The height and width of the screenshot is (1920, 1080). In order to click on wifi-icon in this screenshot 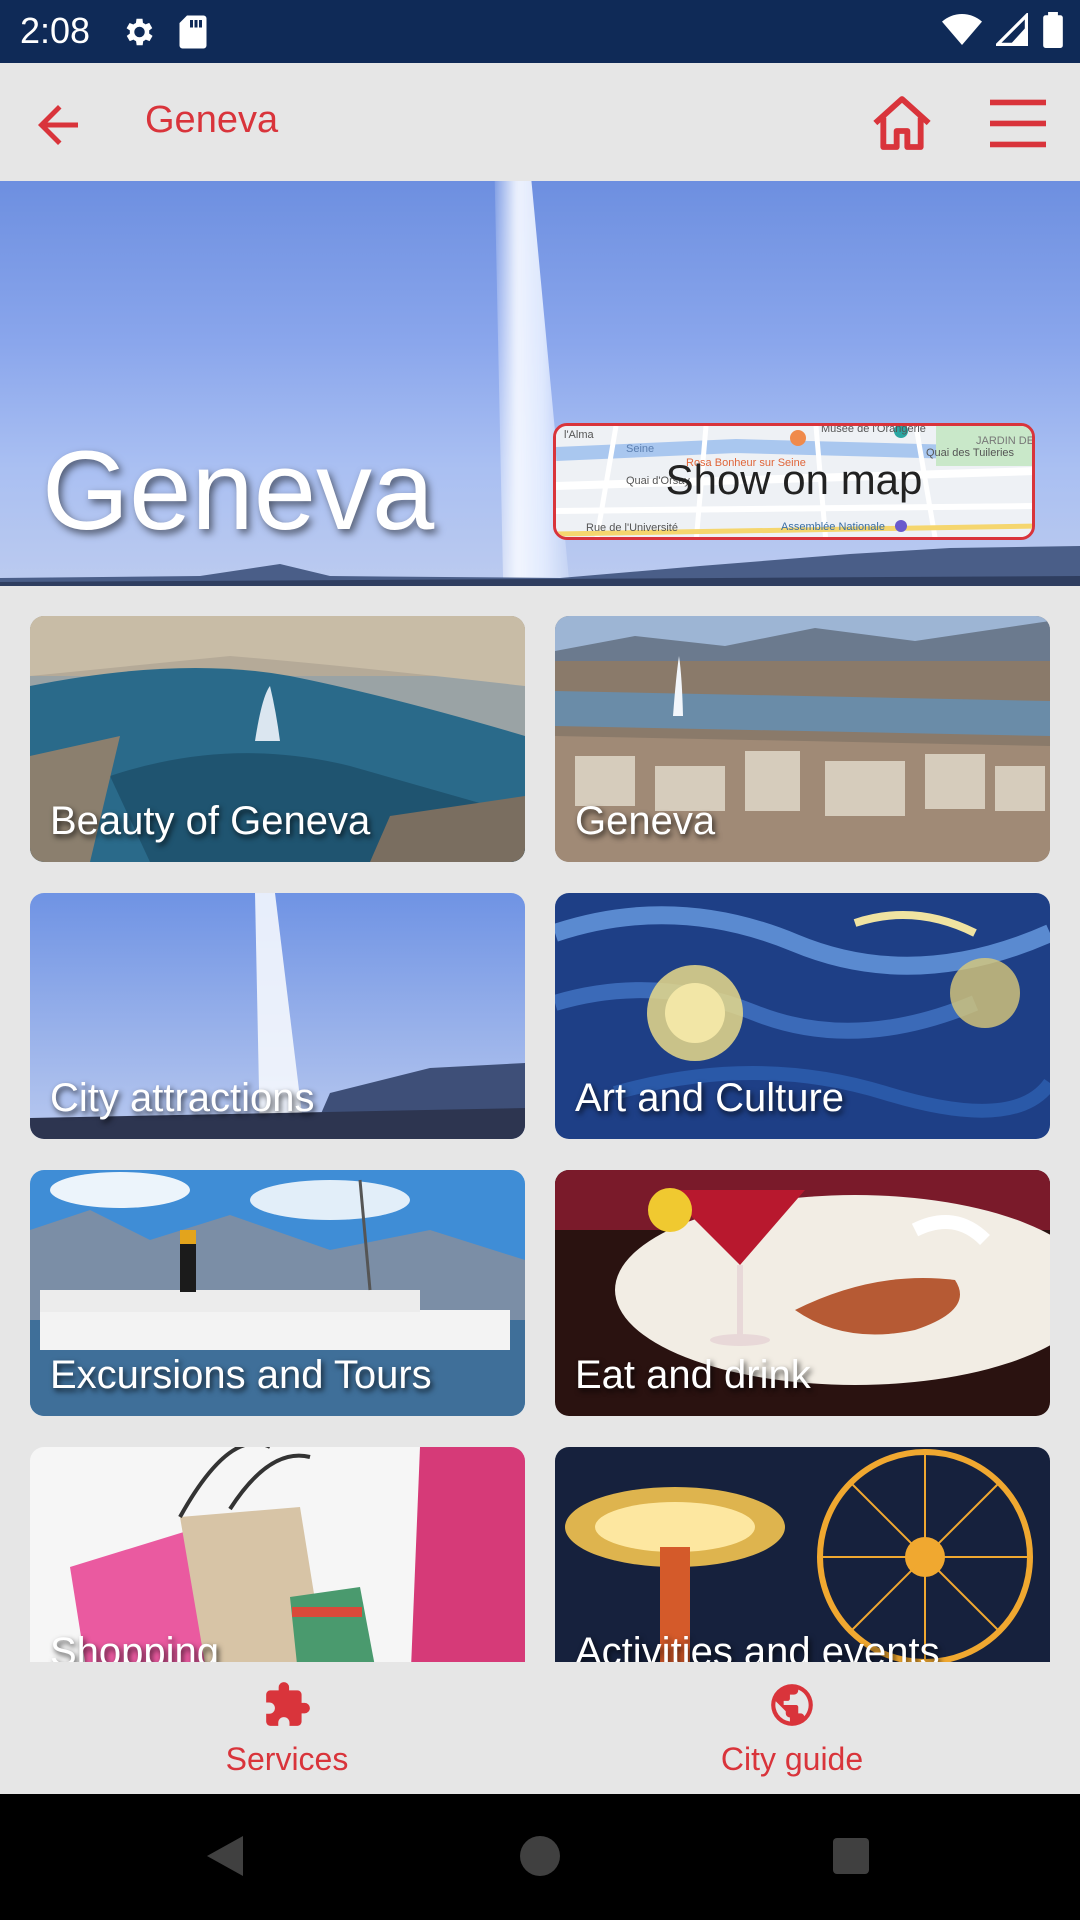, I will do `click(962, 29)`.